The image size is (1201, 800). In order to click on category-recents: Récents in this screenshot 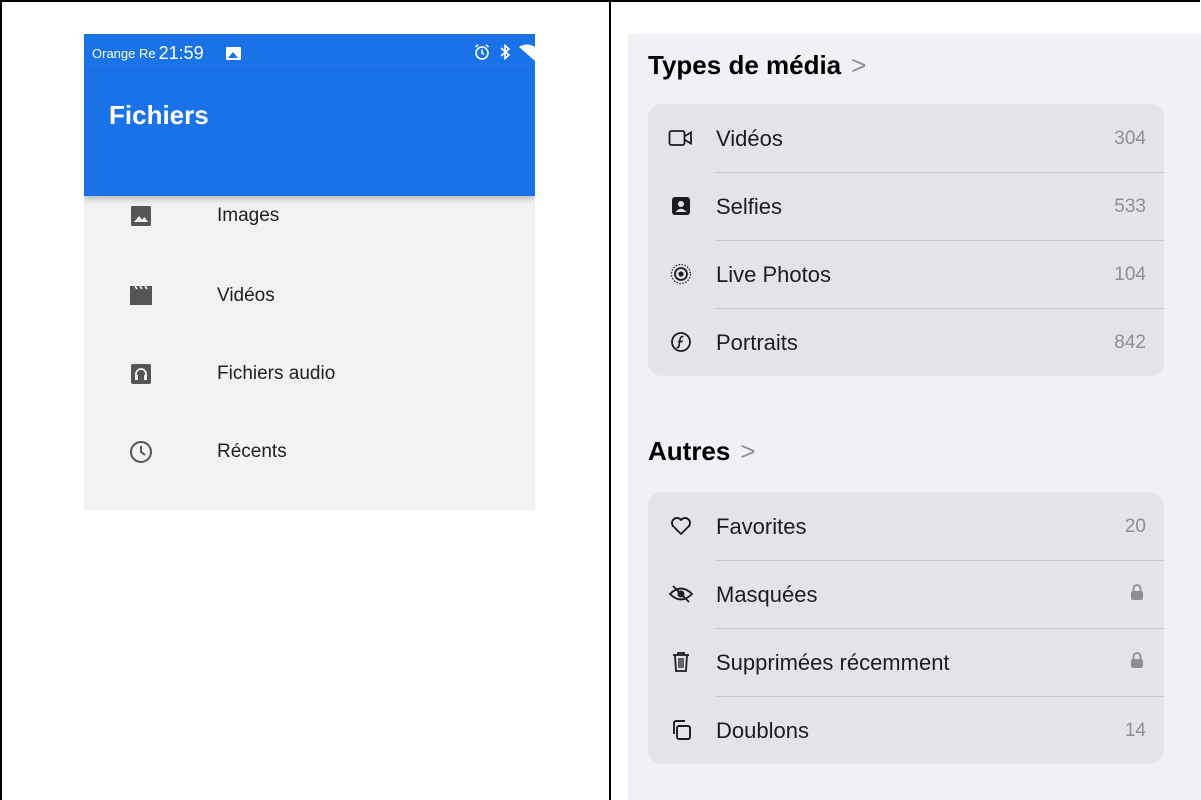, I will do `click(309, 452)`.